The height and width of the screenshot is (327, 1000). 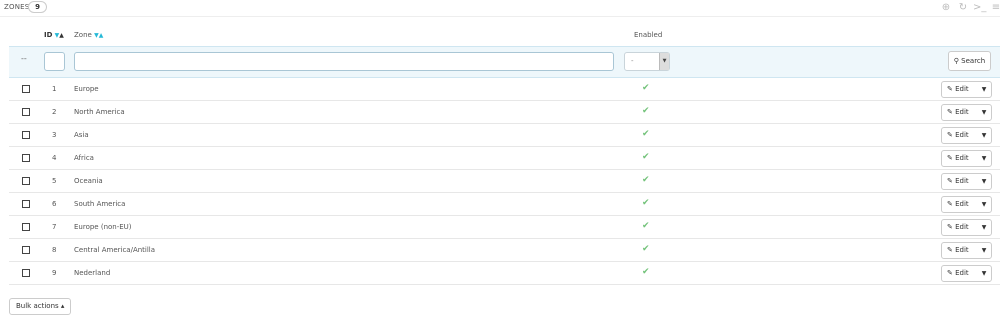 What do you see at coordinates (92, 273) in the screenshot?
I see `row-zone: Nederland` at bounding box center [92, 273].